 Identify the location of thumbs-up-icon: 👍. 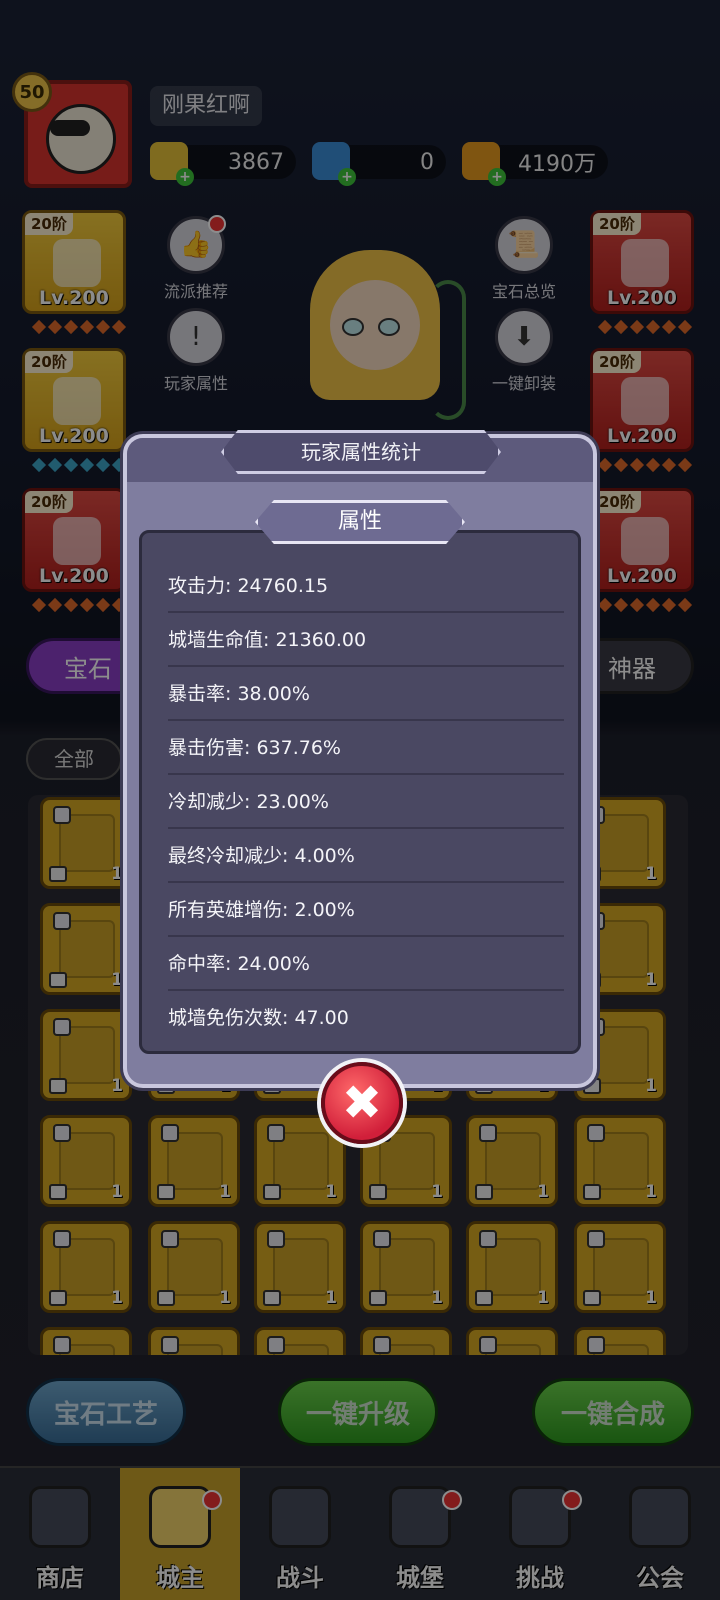
(196, 244).